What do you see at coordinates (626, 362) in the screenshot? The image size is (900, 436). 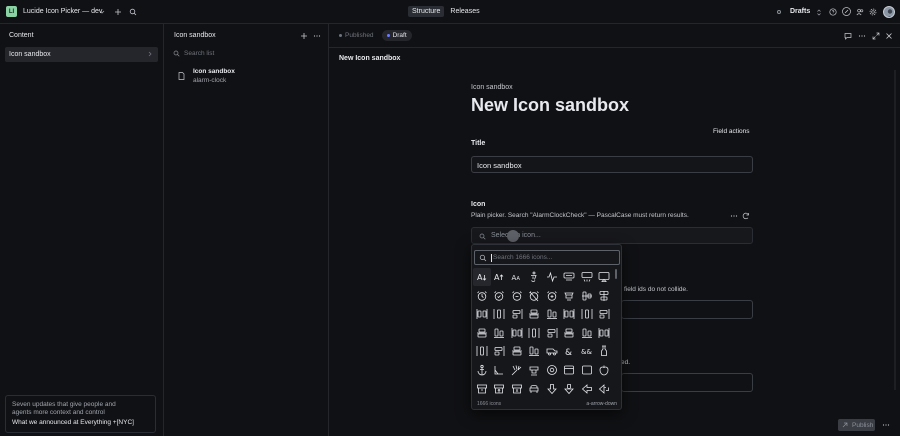 I see `partial-description: ed.` at bounding box center [626, 362].